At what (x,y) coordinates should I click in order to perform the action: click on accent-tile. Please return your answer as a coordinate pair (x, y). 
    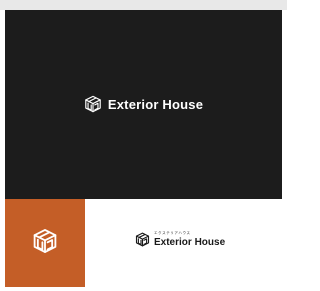
    Looking at the image, I should click on (45, 243).